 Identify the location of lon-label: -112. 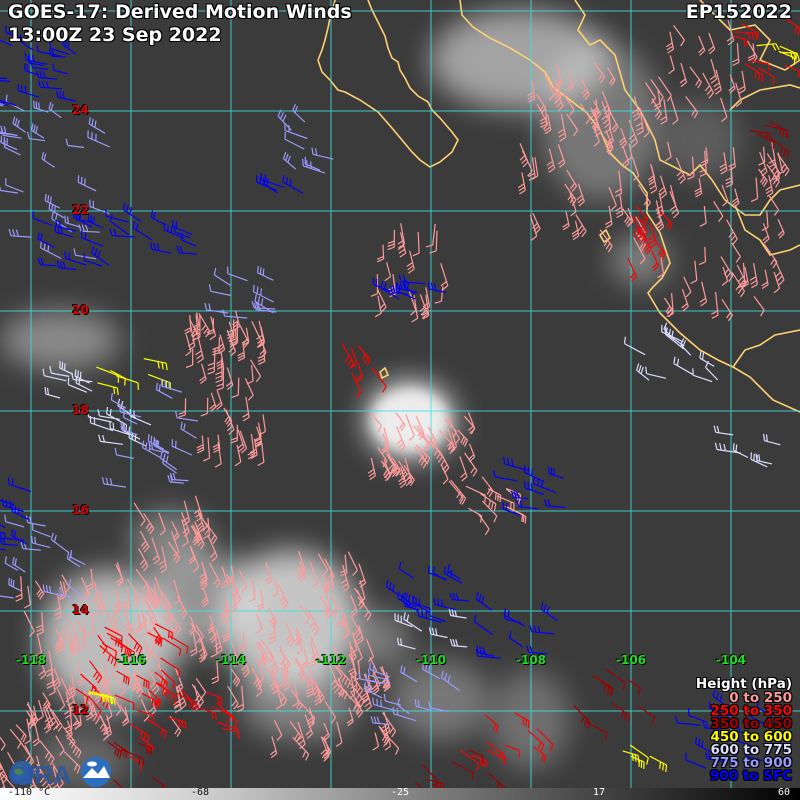
(331, 660).